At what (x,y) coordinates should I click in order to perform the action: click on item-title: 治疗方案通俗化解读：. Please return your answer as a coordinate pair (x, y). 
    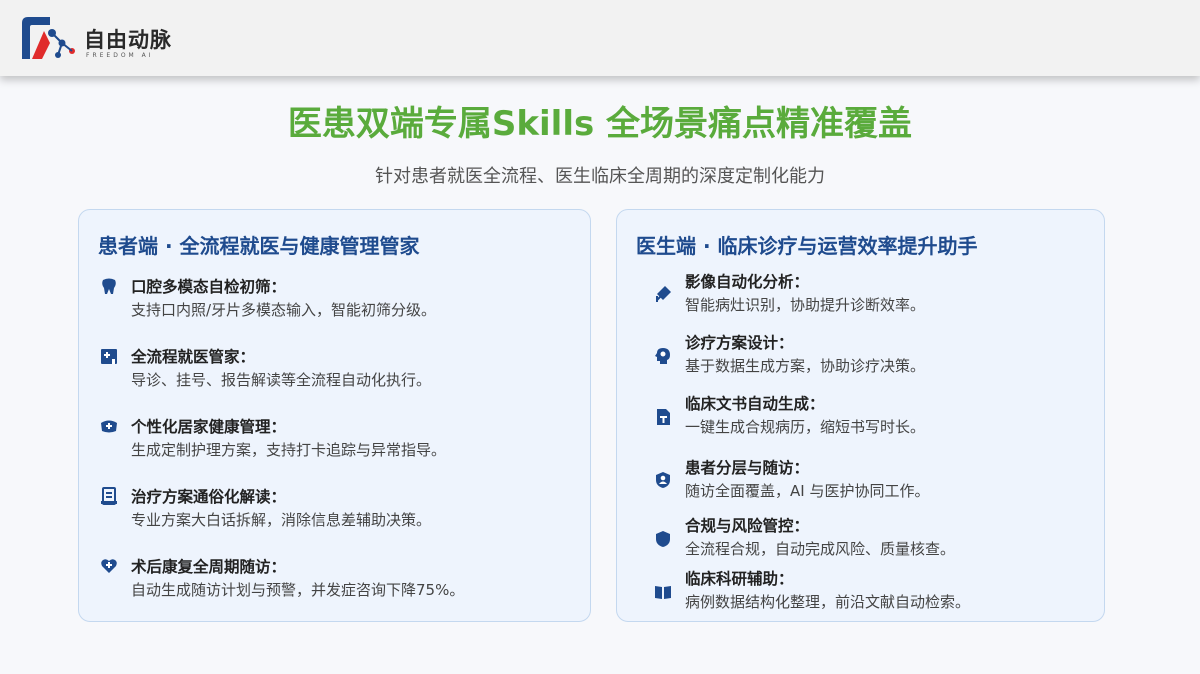
    Looking at the image, I should click on (209, 497).